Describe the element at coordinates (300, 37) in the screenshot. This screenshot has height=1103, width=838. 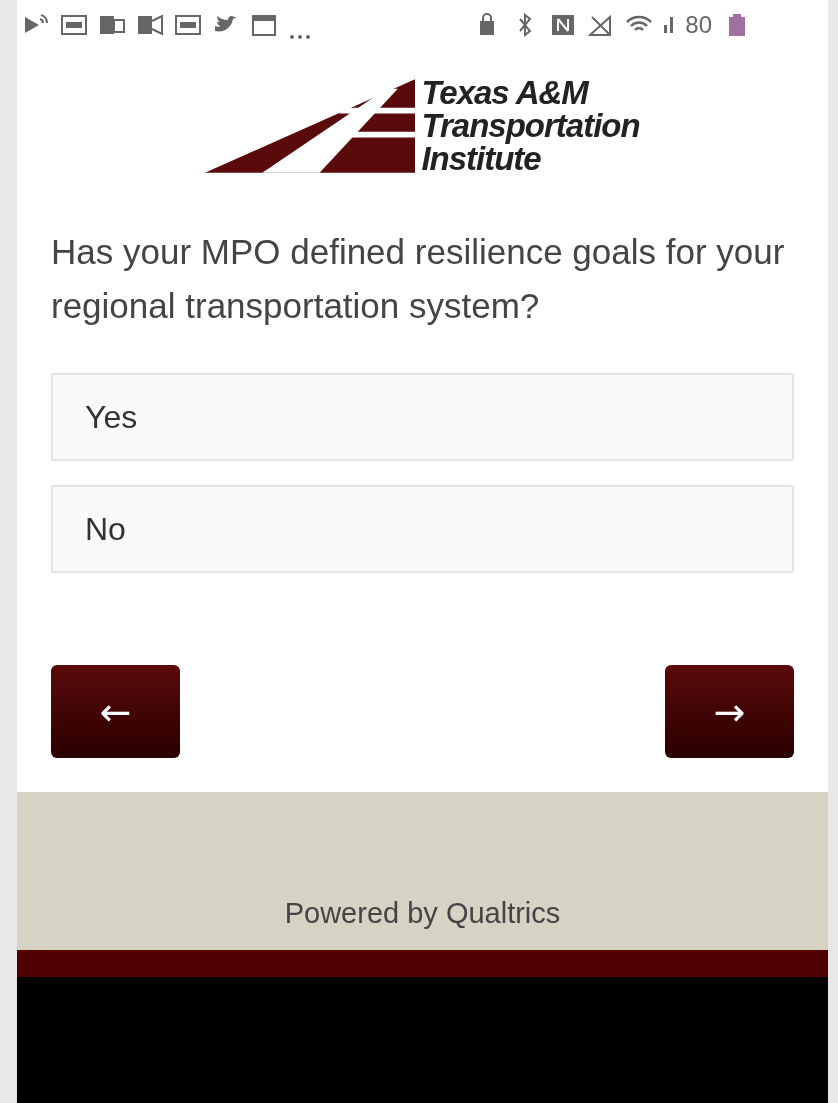
I see `more-icon` at that location.